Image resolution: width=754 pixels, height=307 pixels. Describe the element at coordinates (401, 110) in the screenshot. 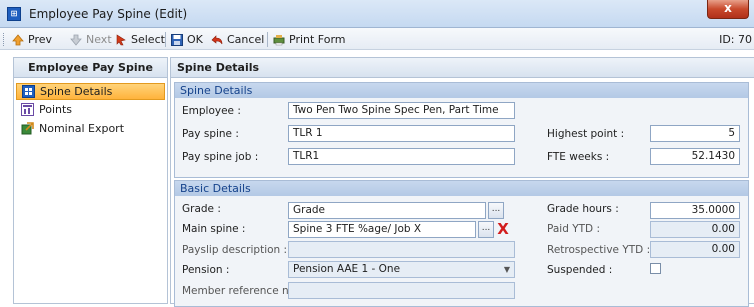

I see `employee-field: Two Pen Two Spine Spec Pen, Part Time` at that location.